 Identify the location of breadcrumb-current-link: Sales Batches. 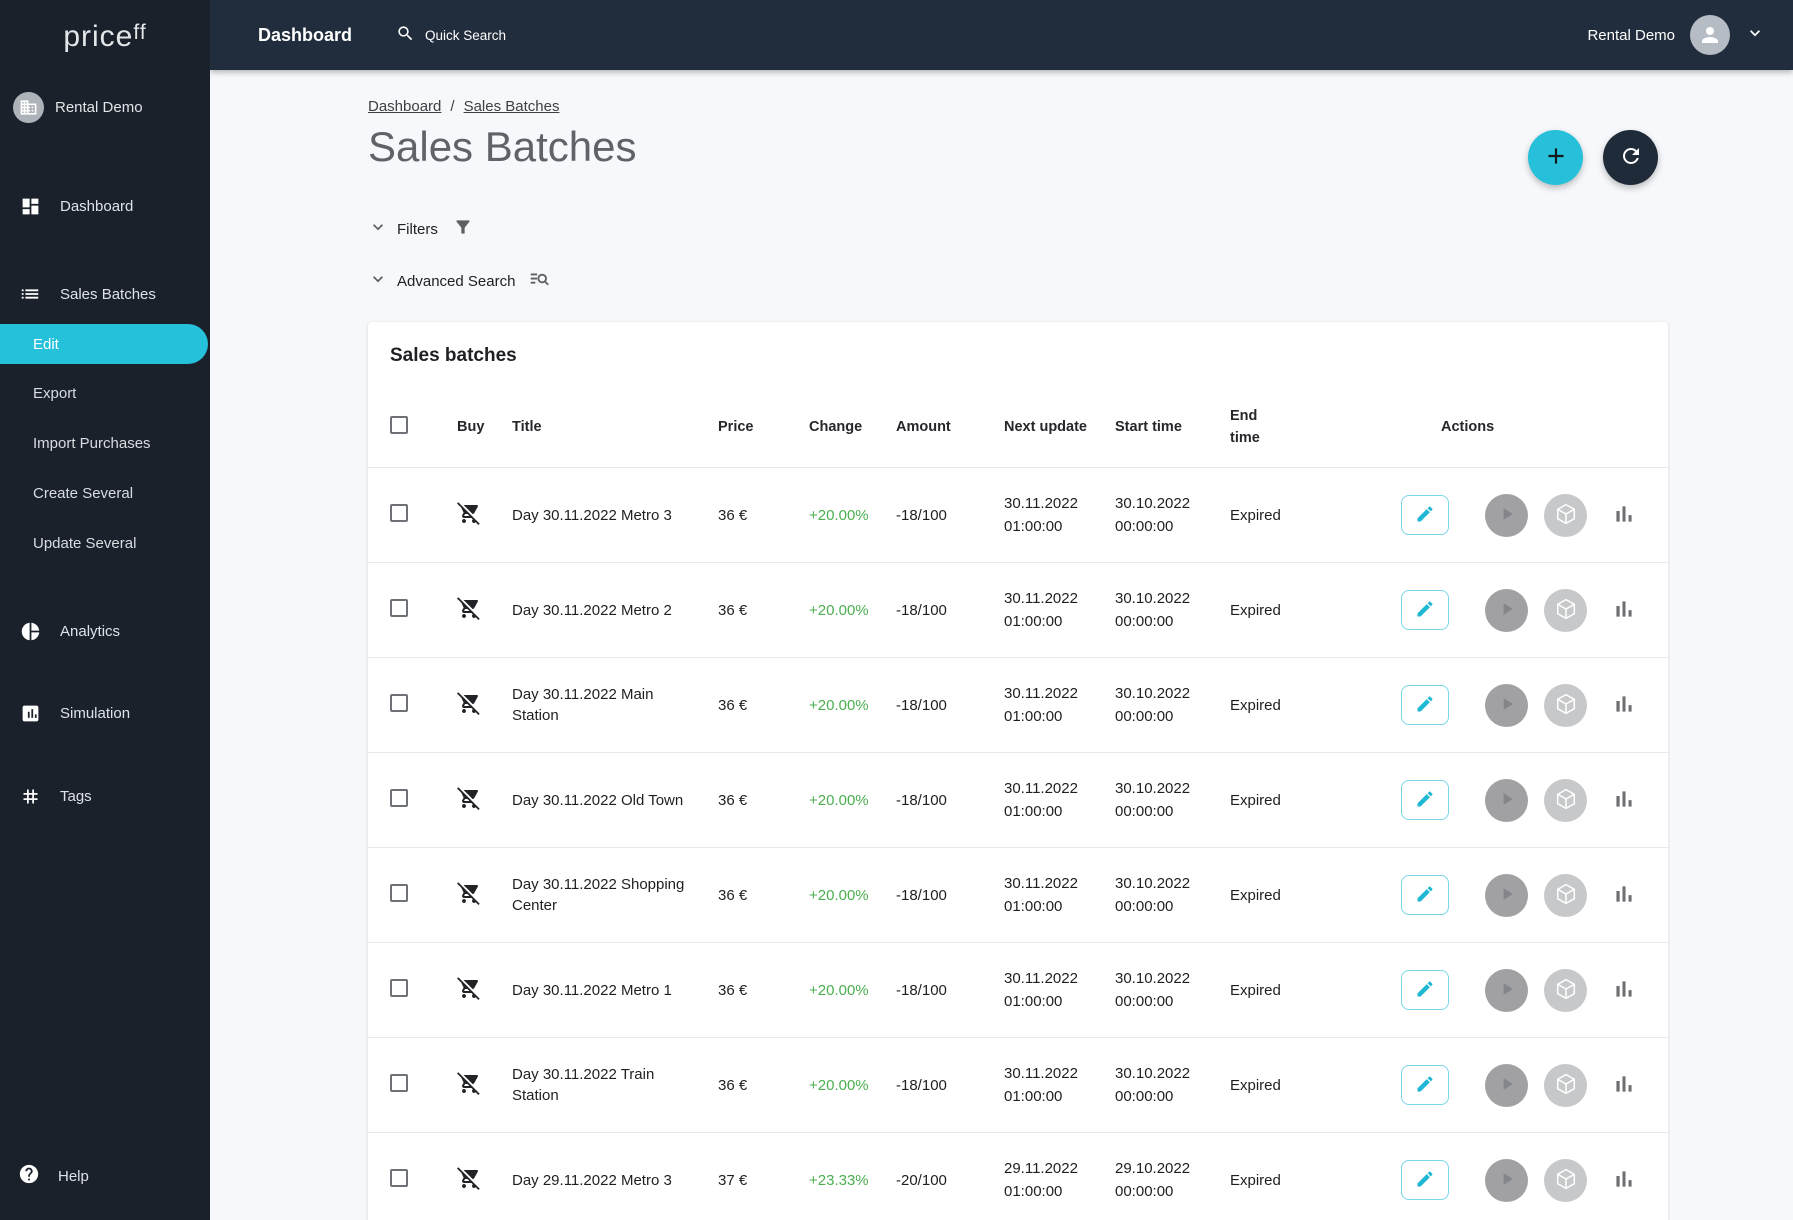
(512, 106).